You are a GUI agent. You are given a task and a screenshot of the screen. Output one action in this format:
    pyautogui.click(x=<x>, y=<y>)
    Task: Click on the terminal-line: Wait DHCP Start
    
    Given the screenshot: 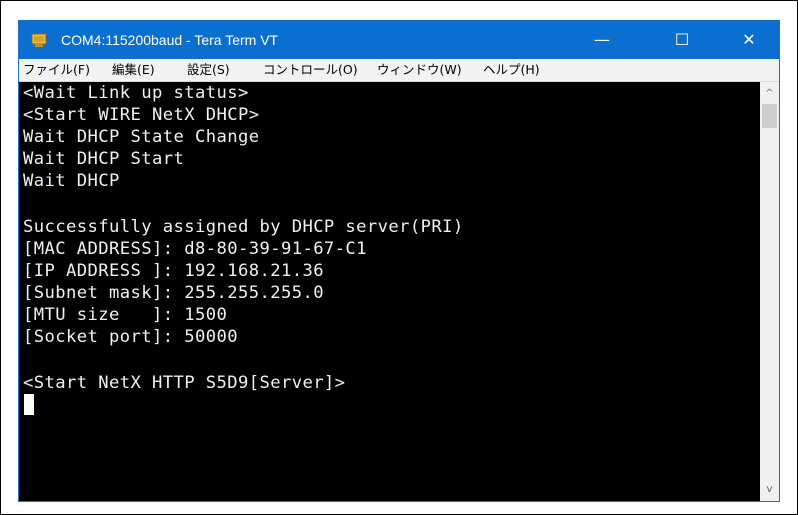 What is the action you would take?
    pyautogui.click(x=104, y=159)
    